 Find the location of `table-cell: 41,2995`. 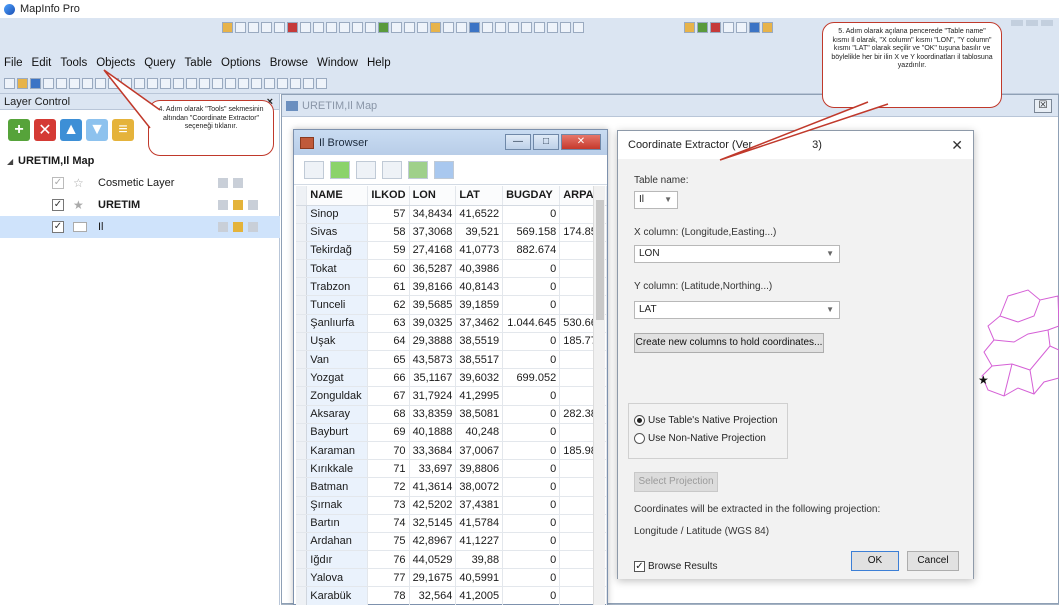

table-cell: 41,2995 is located at coordinates (479, 396).